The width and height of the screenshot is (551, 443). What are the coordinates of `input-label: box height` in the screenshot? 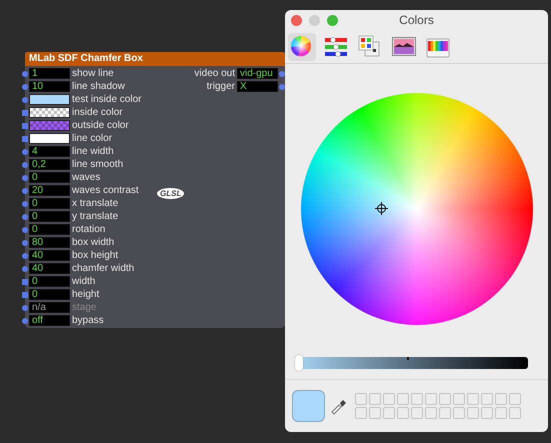 It's located at (95, 255).